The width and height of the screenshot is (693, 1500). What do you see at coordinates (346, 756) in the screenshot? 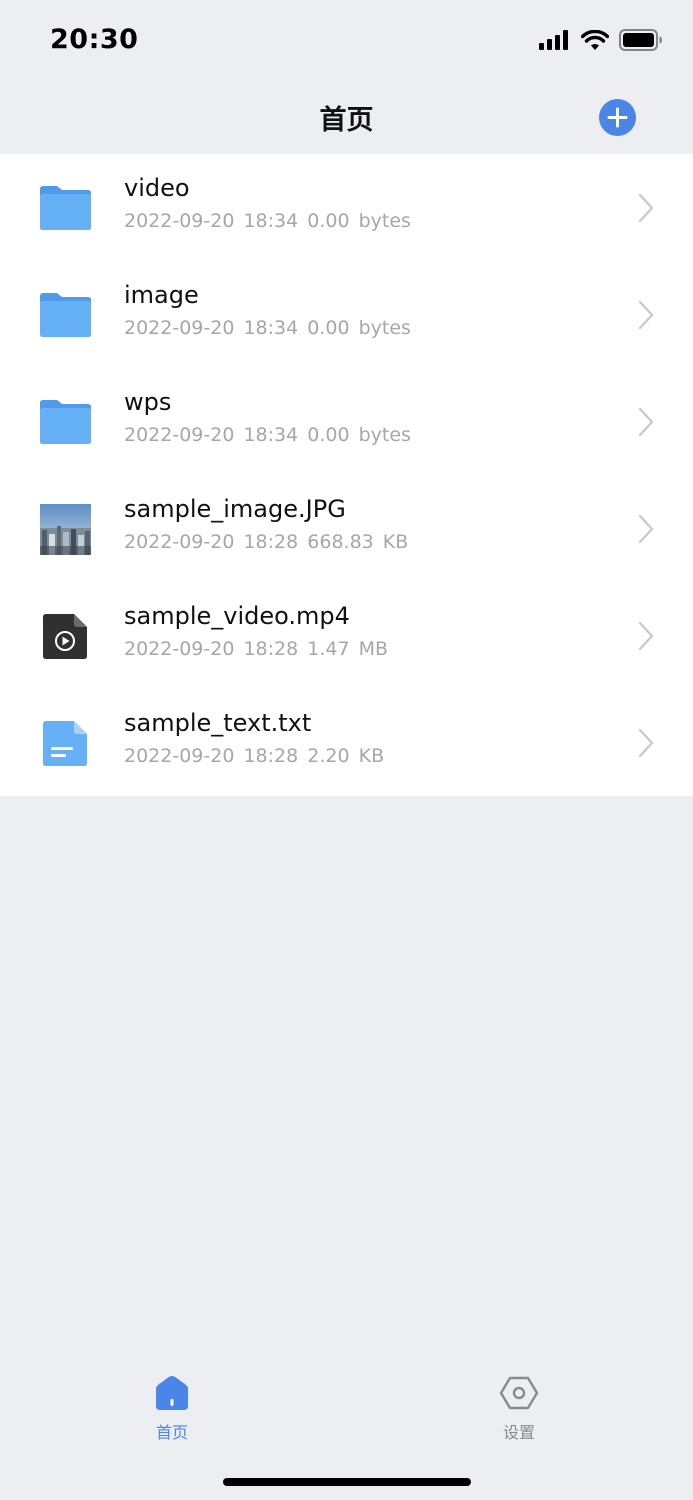
I see `file-size: 2.20 KB` at bounding box center [346, 756].